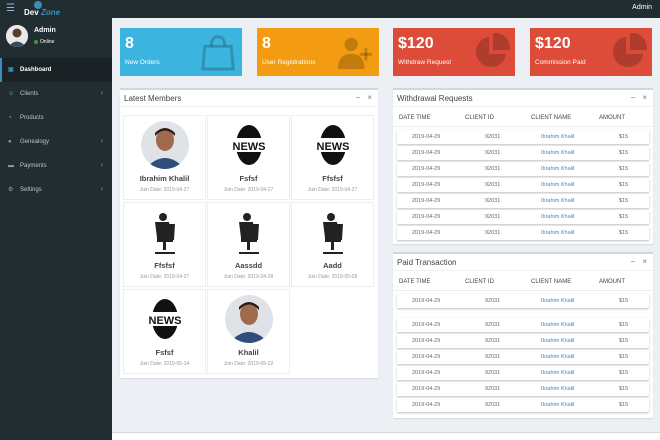 The image size is (660, 440). Describe the element at coordinates (56, 70) in the screenshot. I see `sidebar-item-dashboard: ▣ Dashboard` at that location.